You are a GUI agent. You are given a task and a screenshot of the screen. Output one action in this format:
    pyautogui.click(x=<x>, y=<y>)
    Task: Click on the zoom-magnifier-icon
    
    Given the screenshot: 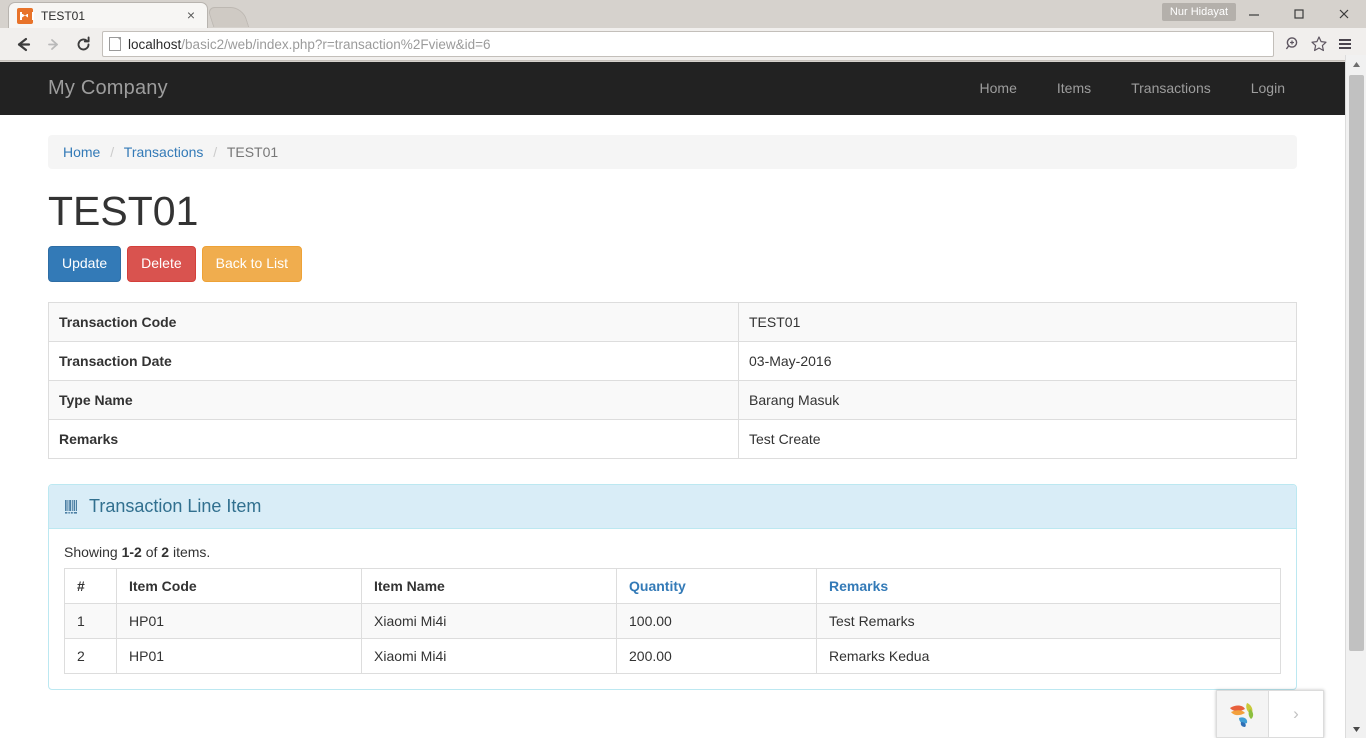 What is the action you would take?
    pyautogui.click(x=1293, y=44)
    